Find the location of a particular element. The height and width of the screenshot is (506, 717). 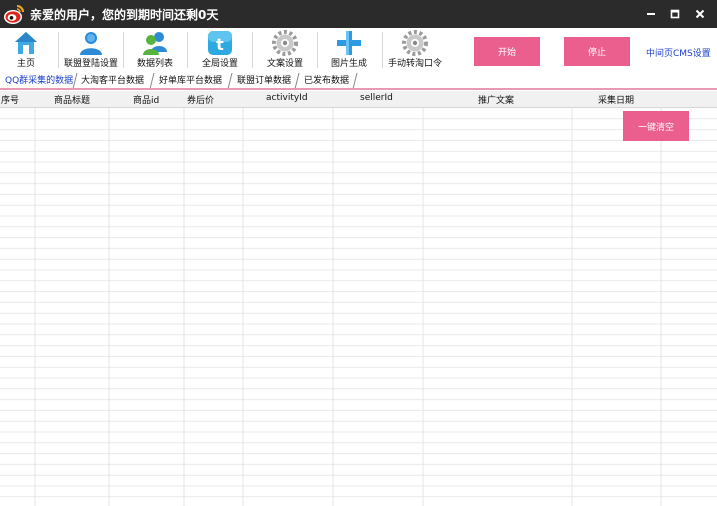

column-header-seller-id: sellerId is located at coordinates (376, 98).